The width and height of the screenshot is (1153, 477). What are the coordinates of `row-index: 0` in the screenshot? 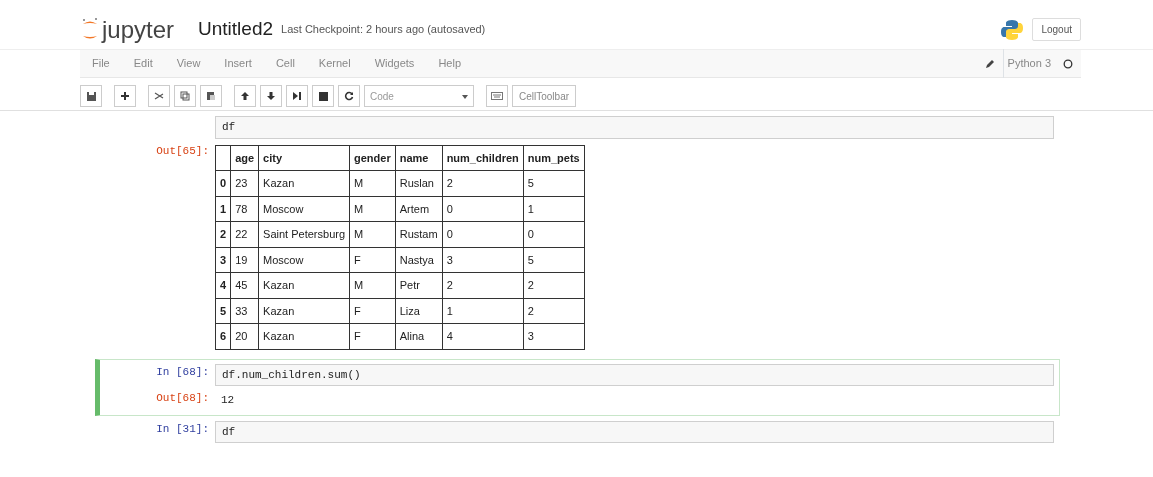 It's located at (223, 183).